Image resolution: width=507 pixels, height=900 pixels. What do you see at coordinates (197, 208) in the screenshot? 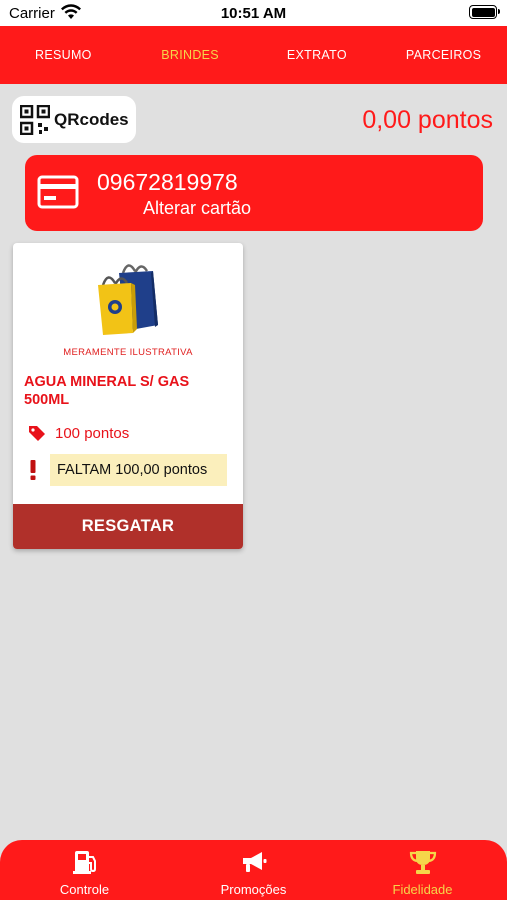
I see `change-card-link: Alterar cartão` at bounding box center [197, 208].